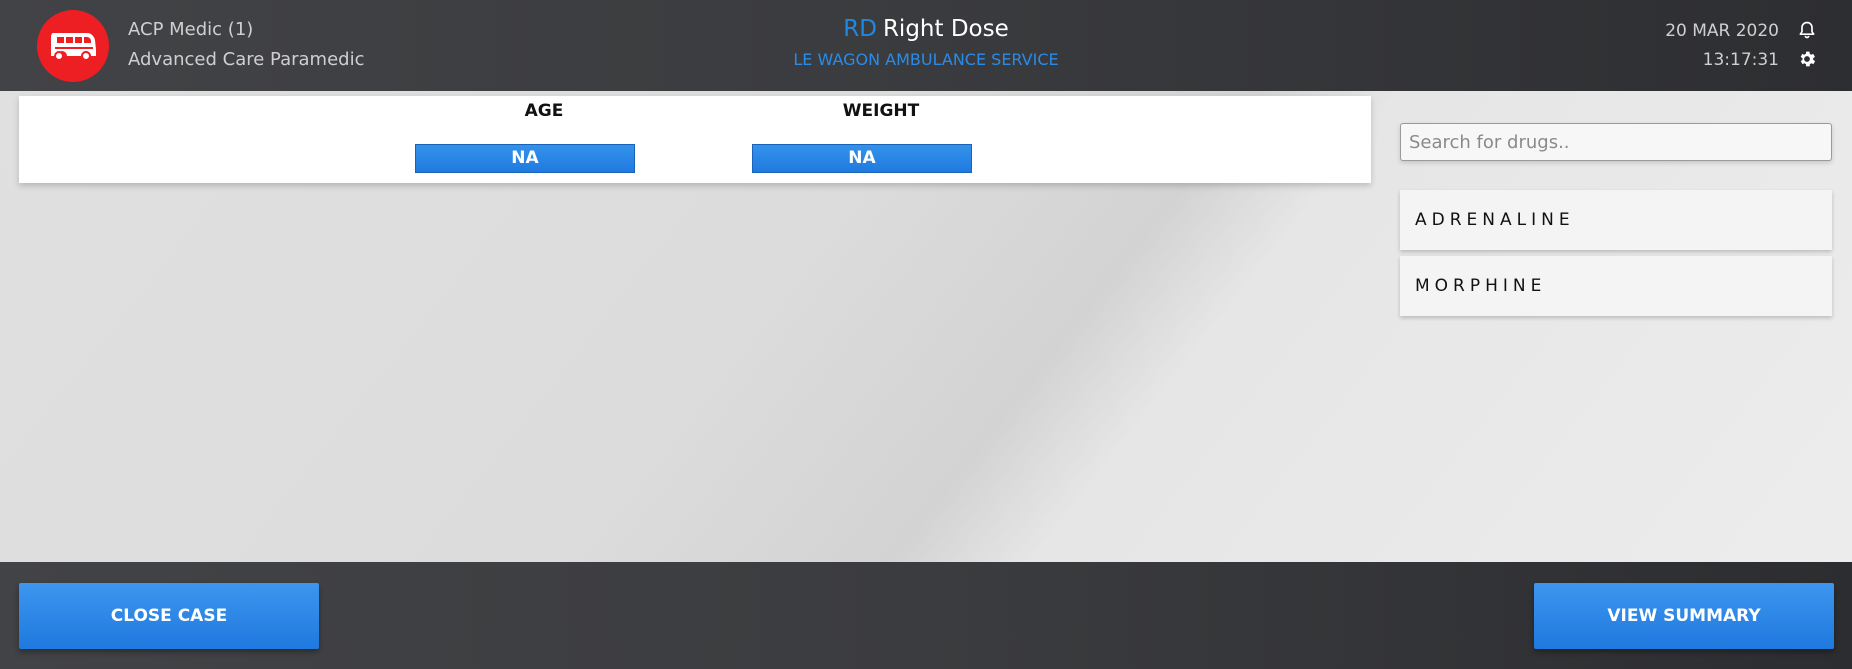  I want to click on close-case-button: CLOSE CASE, so click(169, 616).